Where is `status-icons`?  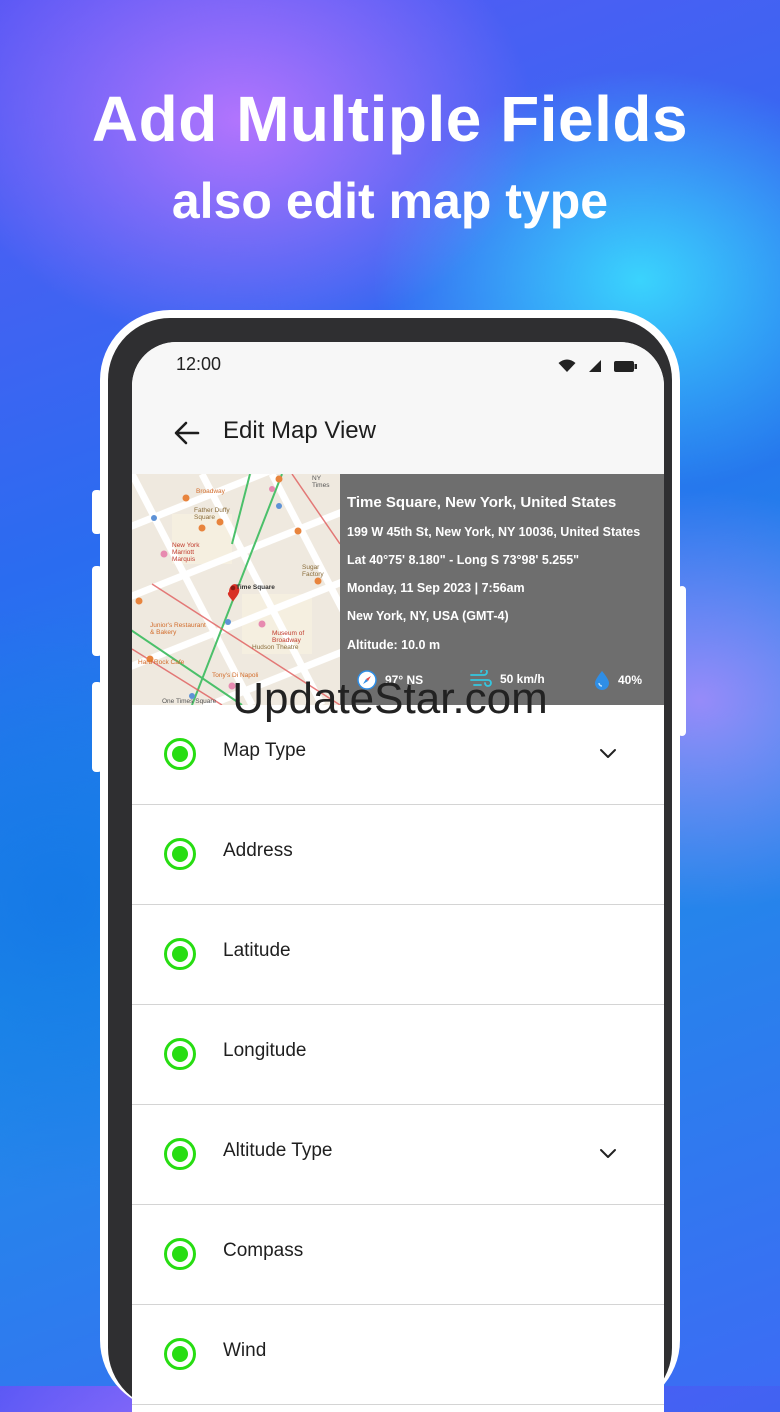
status-icons is located at coordinates (598, 366).